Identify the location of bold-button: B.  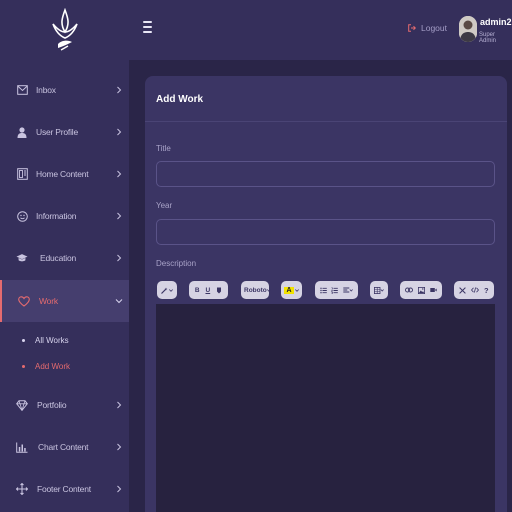
(197, 290).